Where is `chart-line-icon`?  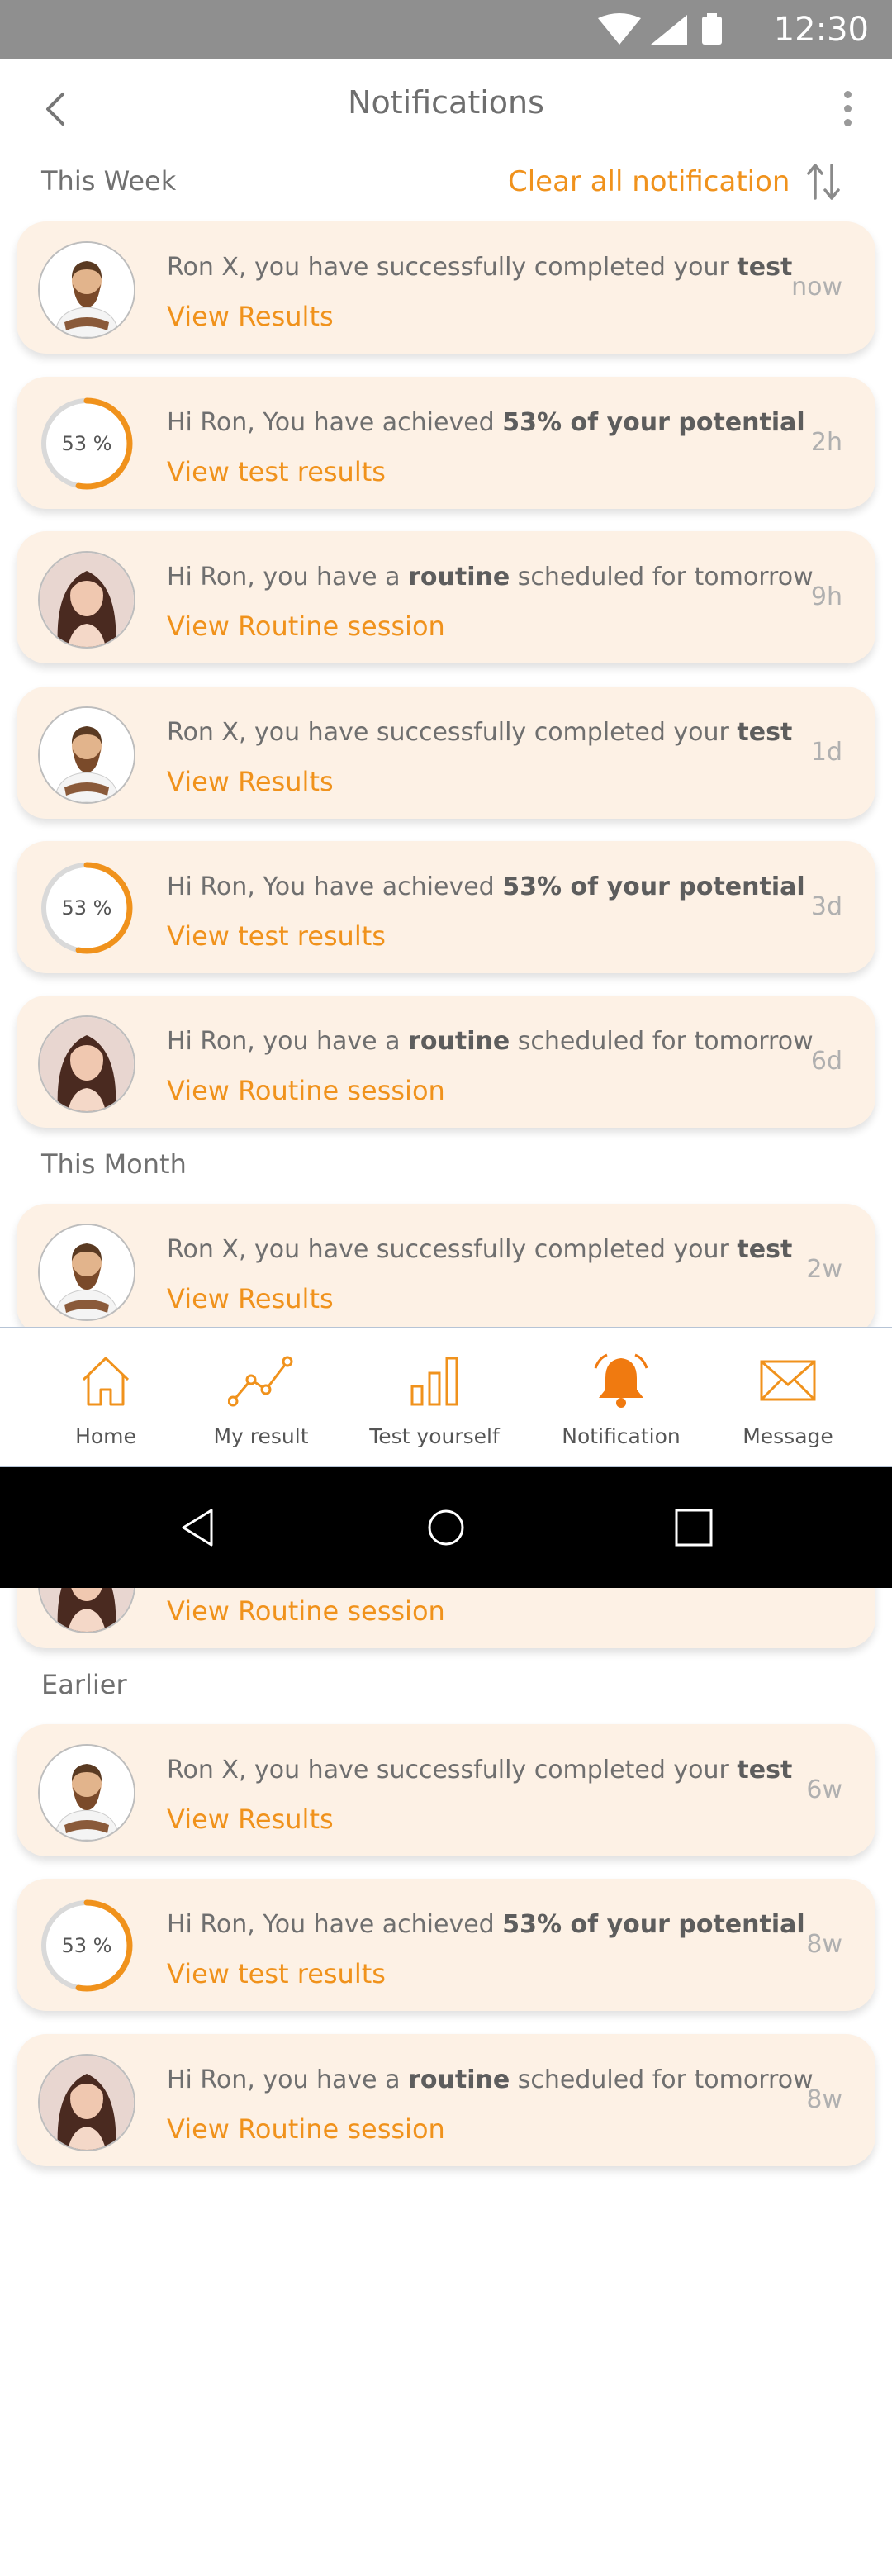
chart-line-icon is located at coordinates (260, 1381).